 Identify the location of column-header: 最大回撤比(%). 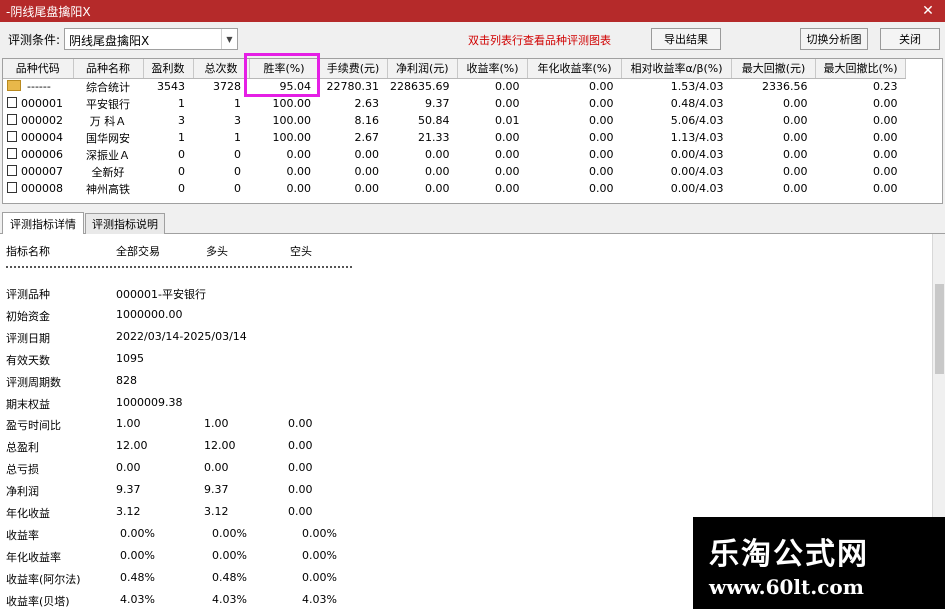
(860, 69).